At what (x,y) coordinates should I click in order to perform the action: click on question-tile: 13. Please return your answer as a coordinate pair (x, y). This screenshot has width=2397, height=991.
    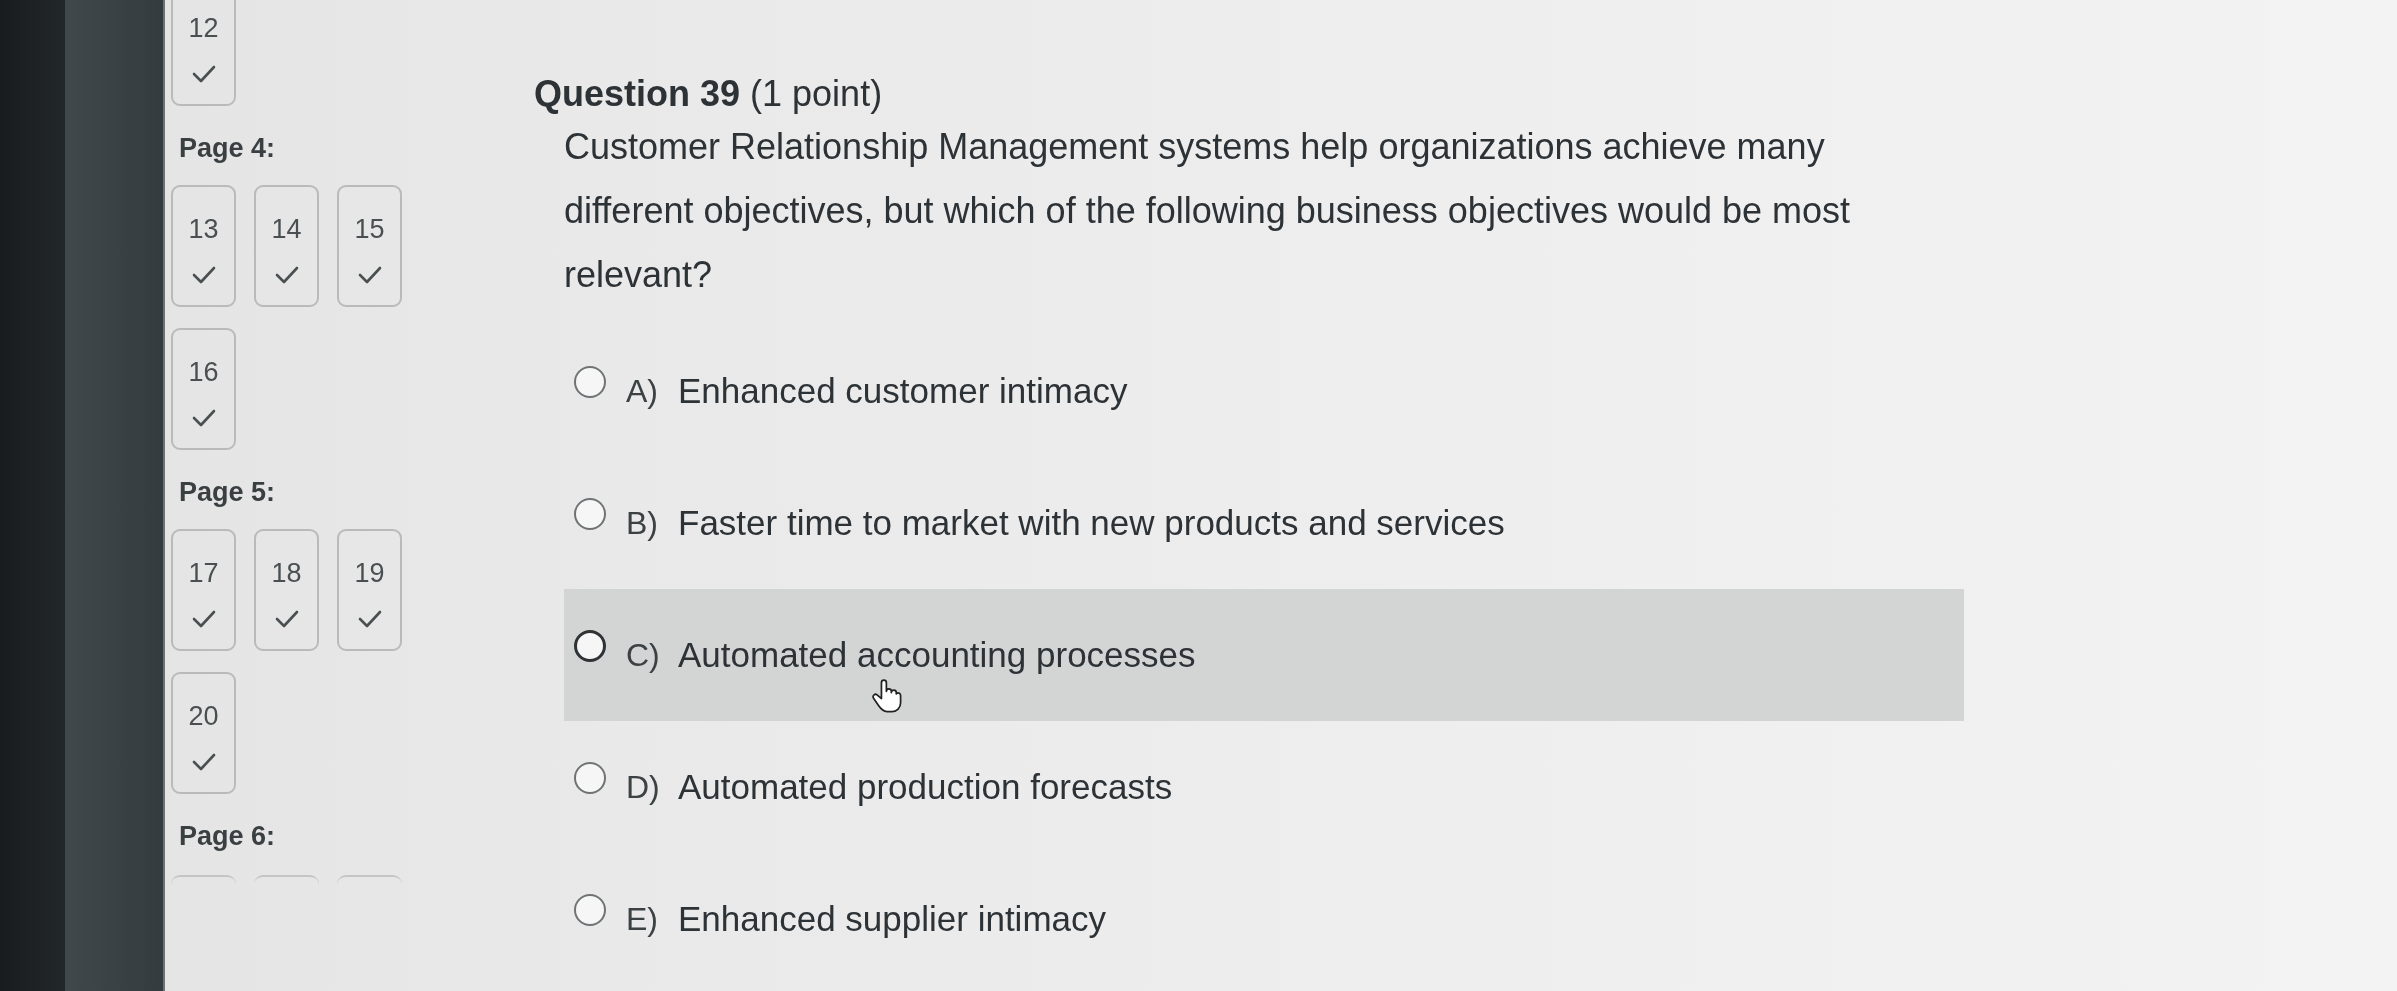
    Looking at the image, I should click on (203, 246).